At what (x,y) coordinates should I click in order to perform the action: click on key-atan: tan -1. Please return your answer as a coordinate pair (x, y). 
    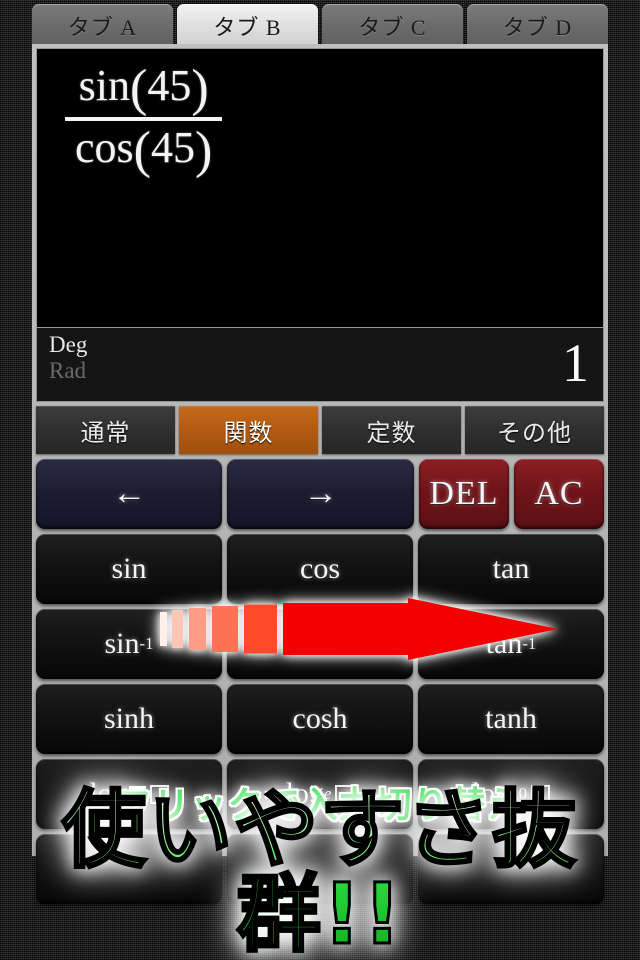
    Looking at the image, I should click on (511, 644).